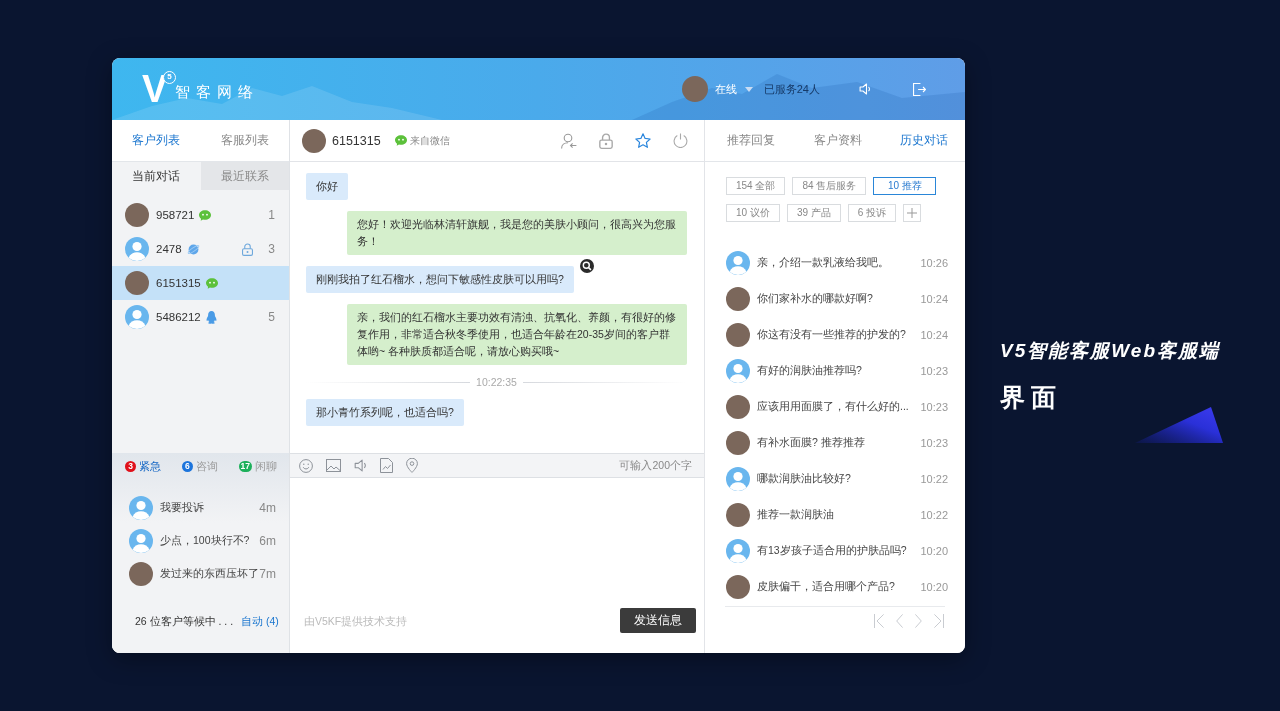 The image size is (1280, 711). I want to click on source-label: 来自微信, so click(429, 140).